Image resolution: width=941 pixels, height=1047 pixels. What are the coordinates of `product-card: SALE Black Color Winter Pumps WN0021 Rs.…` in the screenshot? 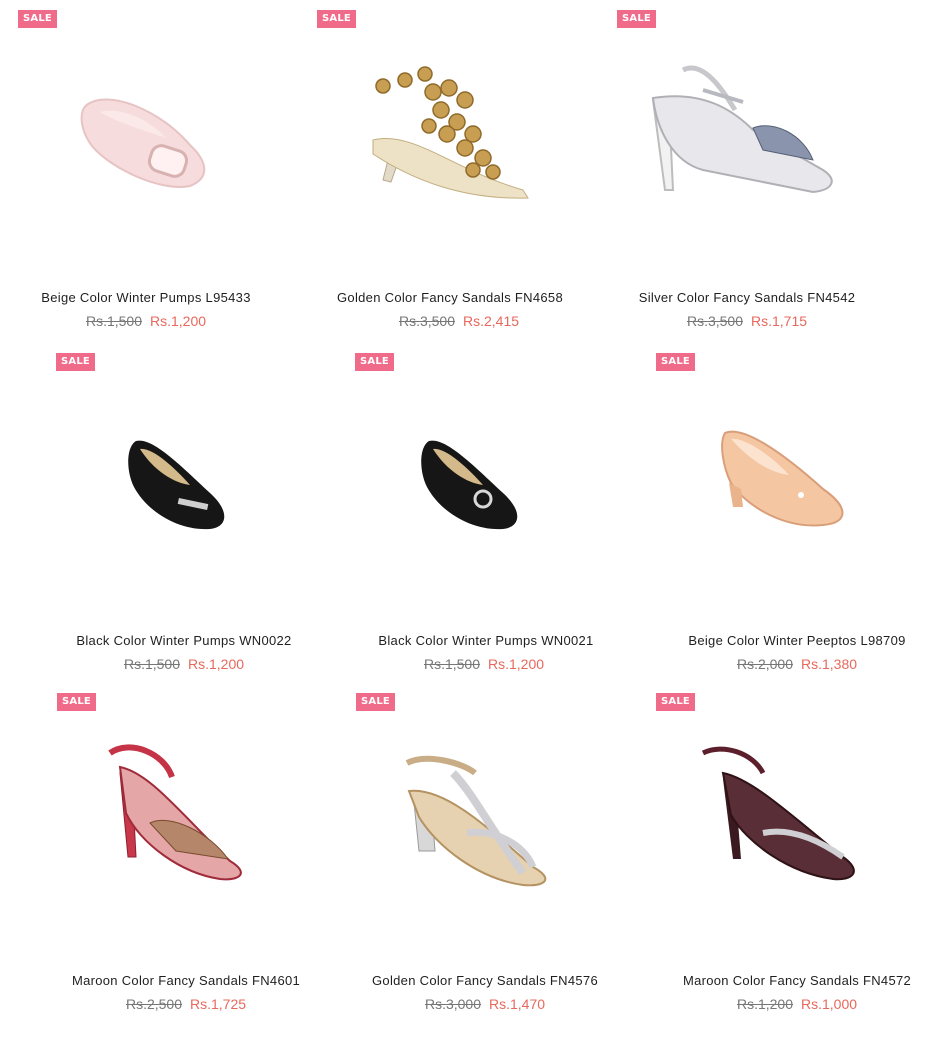 It's located at (463, 513).